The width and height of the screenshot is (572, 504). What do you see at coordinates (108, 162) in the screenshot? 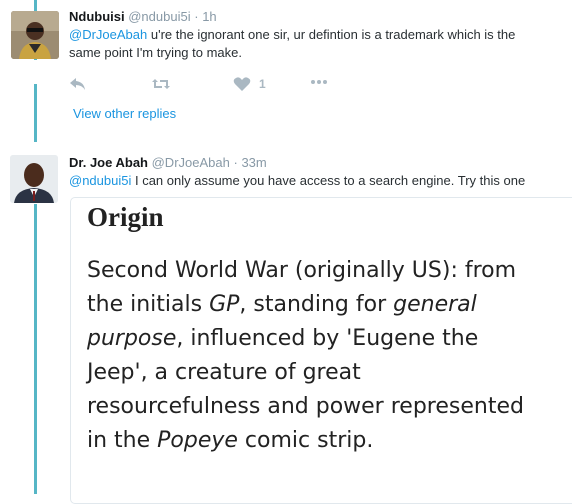
I see `author-name: Dr. Joe Abah` at bounding box center [108, 162].